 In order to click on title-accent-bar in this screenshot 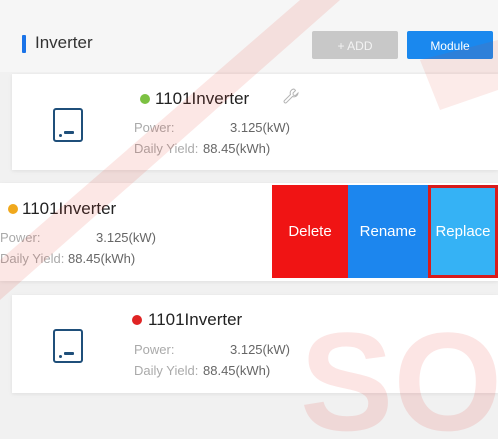, I will do `click(24, 44)`.